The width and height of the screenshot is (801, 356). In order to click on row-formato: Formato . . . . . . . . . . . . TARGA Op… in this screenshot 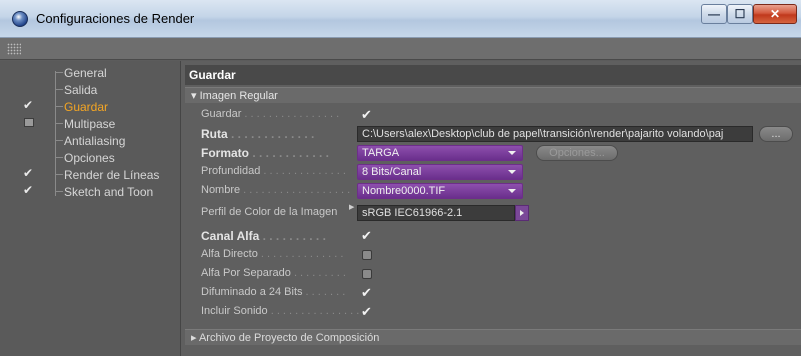, I will do `click(501, 153)`.